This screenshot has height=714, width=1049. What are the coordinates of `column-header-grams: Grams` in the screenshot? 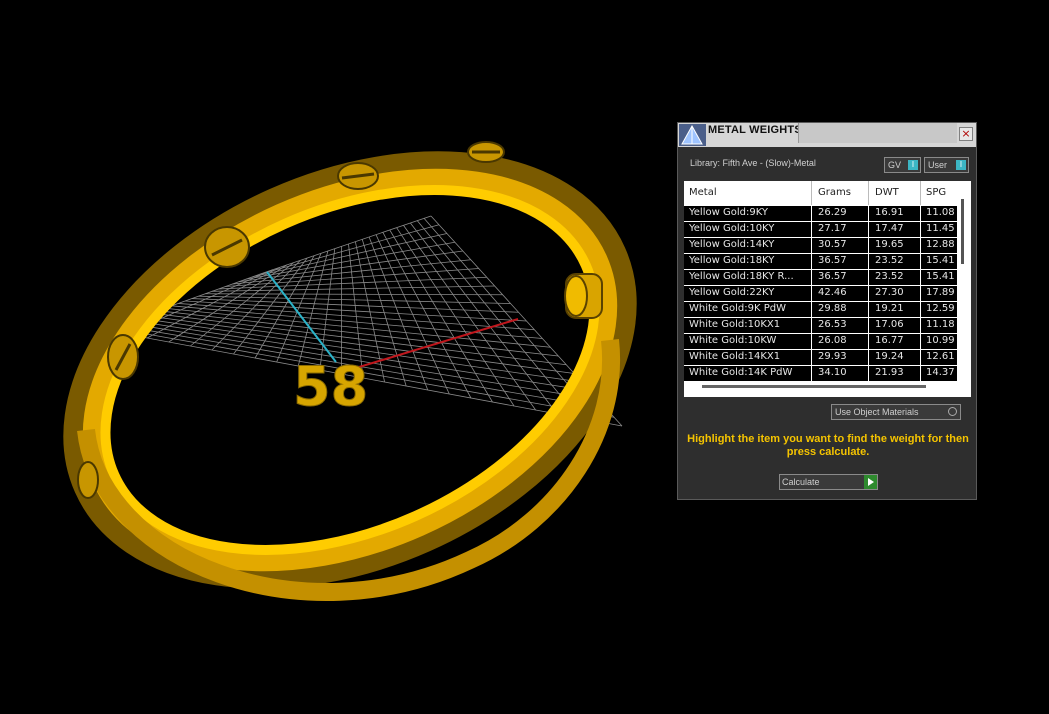 It's located at (834, 192).